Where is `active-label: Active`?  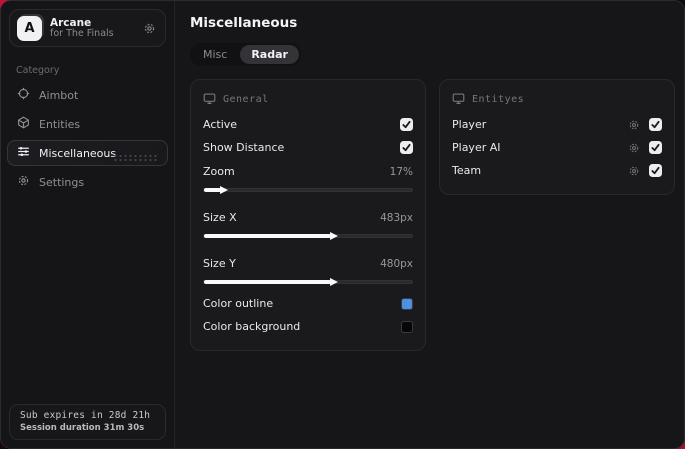 active-label: Active is located at coordinates (220, 124).